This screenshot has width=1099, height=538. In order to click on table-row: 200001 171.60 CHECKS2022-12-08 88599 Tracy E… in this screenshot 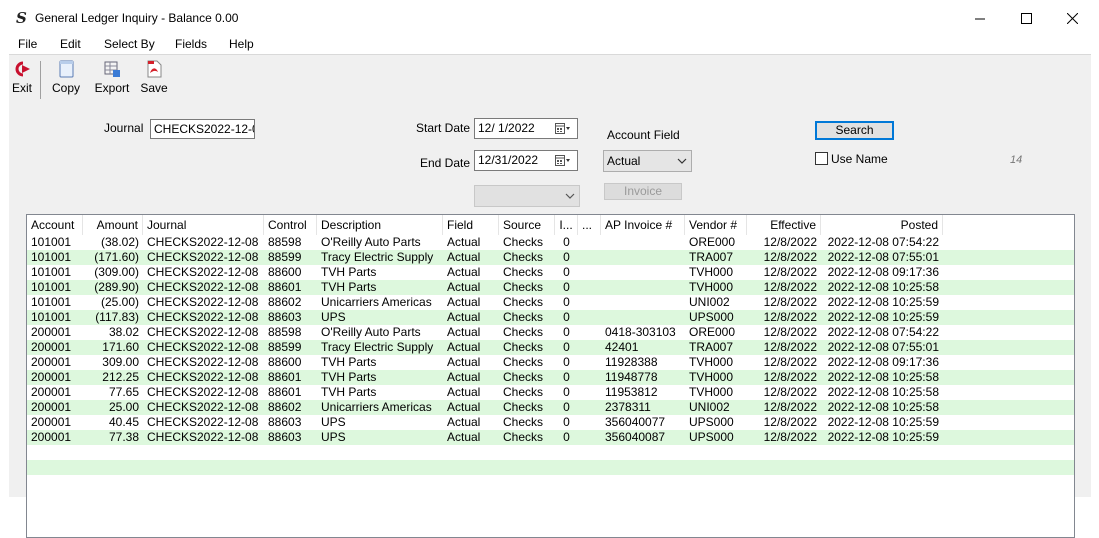, I will do `click(550, 347)`.